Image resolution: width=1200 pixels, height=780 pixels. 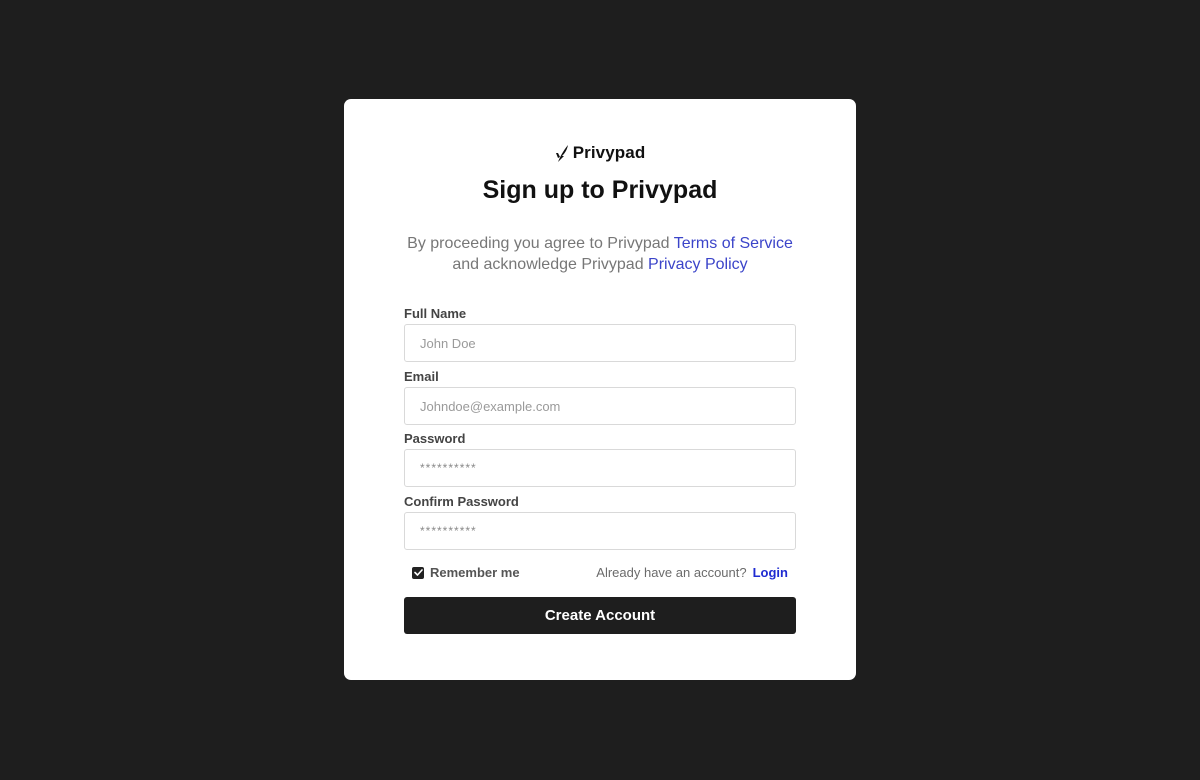 I want to click on confirm-password-label: Confirm Password, so click(x=461, y=501).